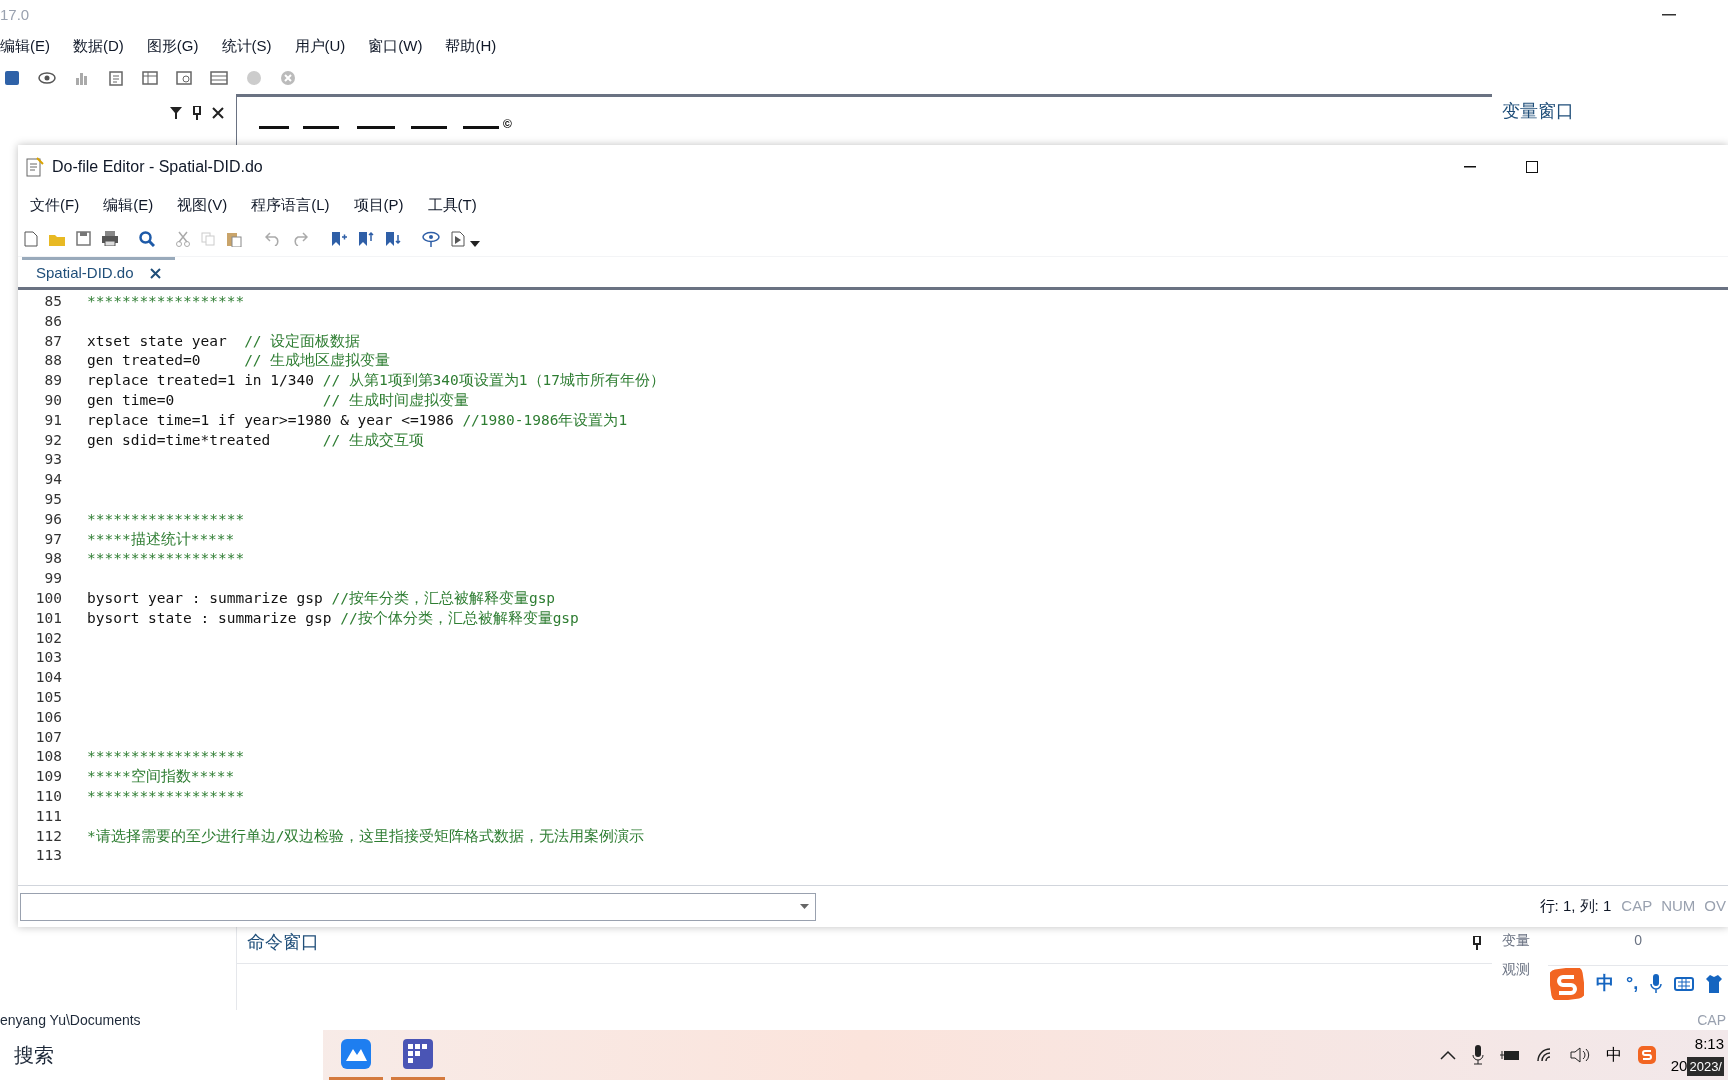 This screenshot has height=1080, width=1728. Describe the element at coordinates (48, 757) in the screenshot. I see `line-number: 108` at that location.